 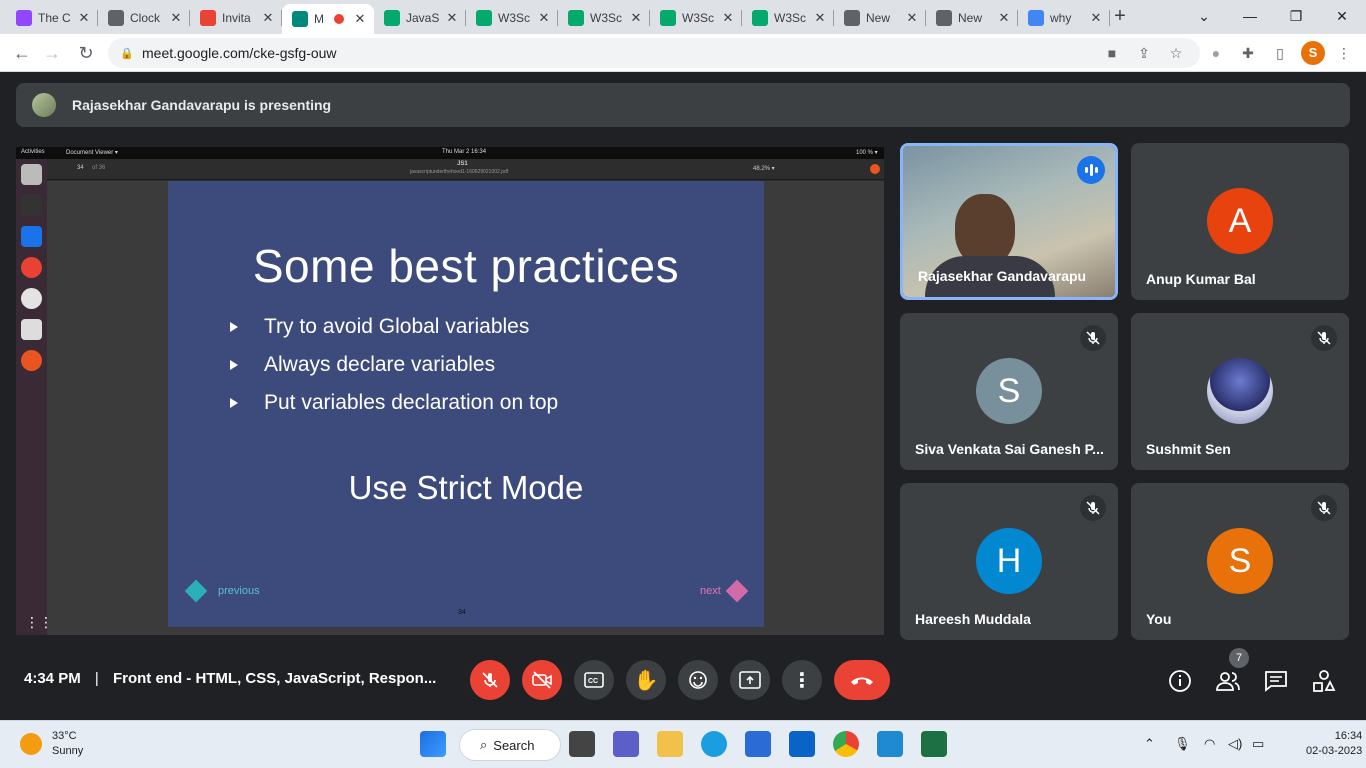 What do you see at coordinates (52, 18) in the screenshot?
I see `browser-tab: The C ✕` at bounding box center [52, 18].